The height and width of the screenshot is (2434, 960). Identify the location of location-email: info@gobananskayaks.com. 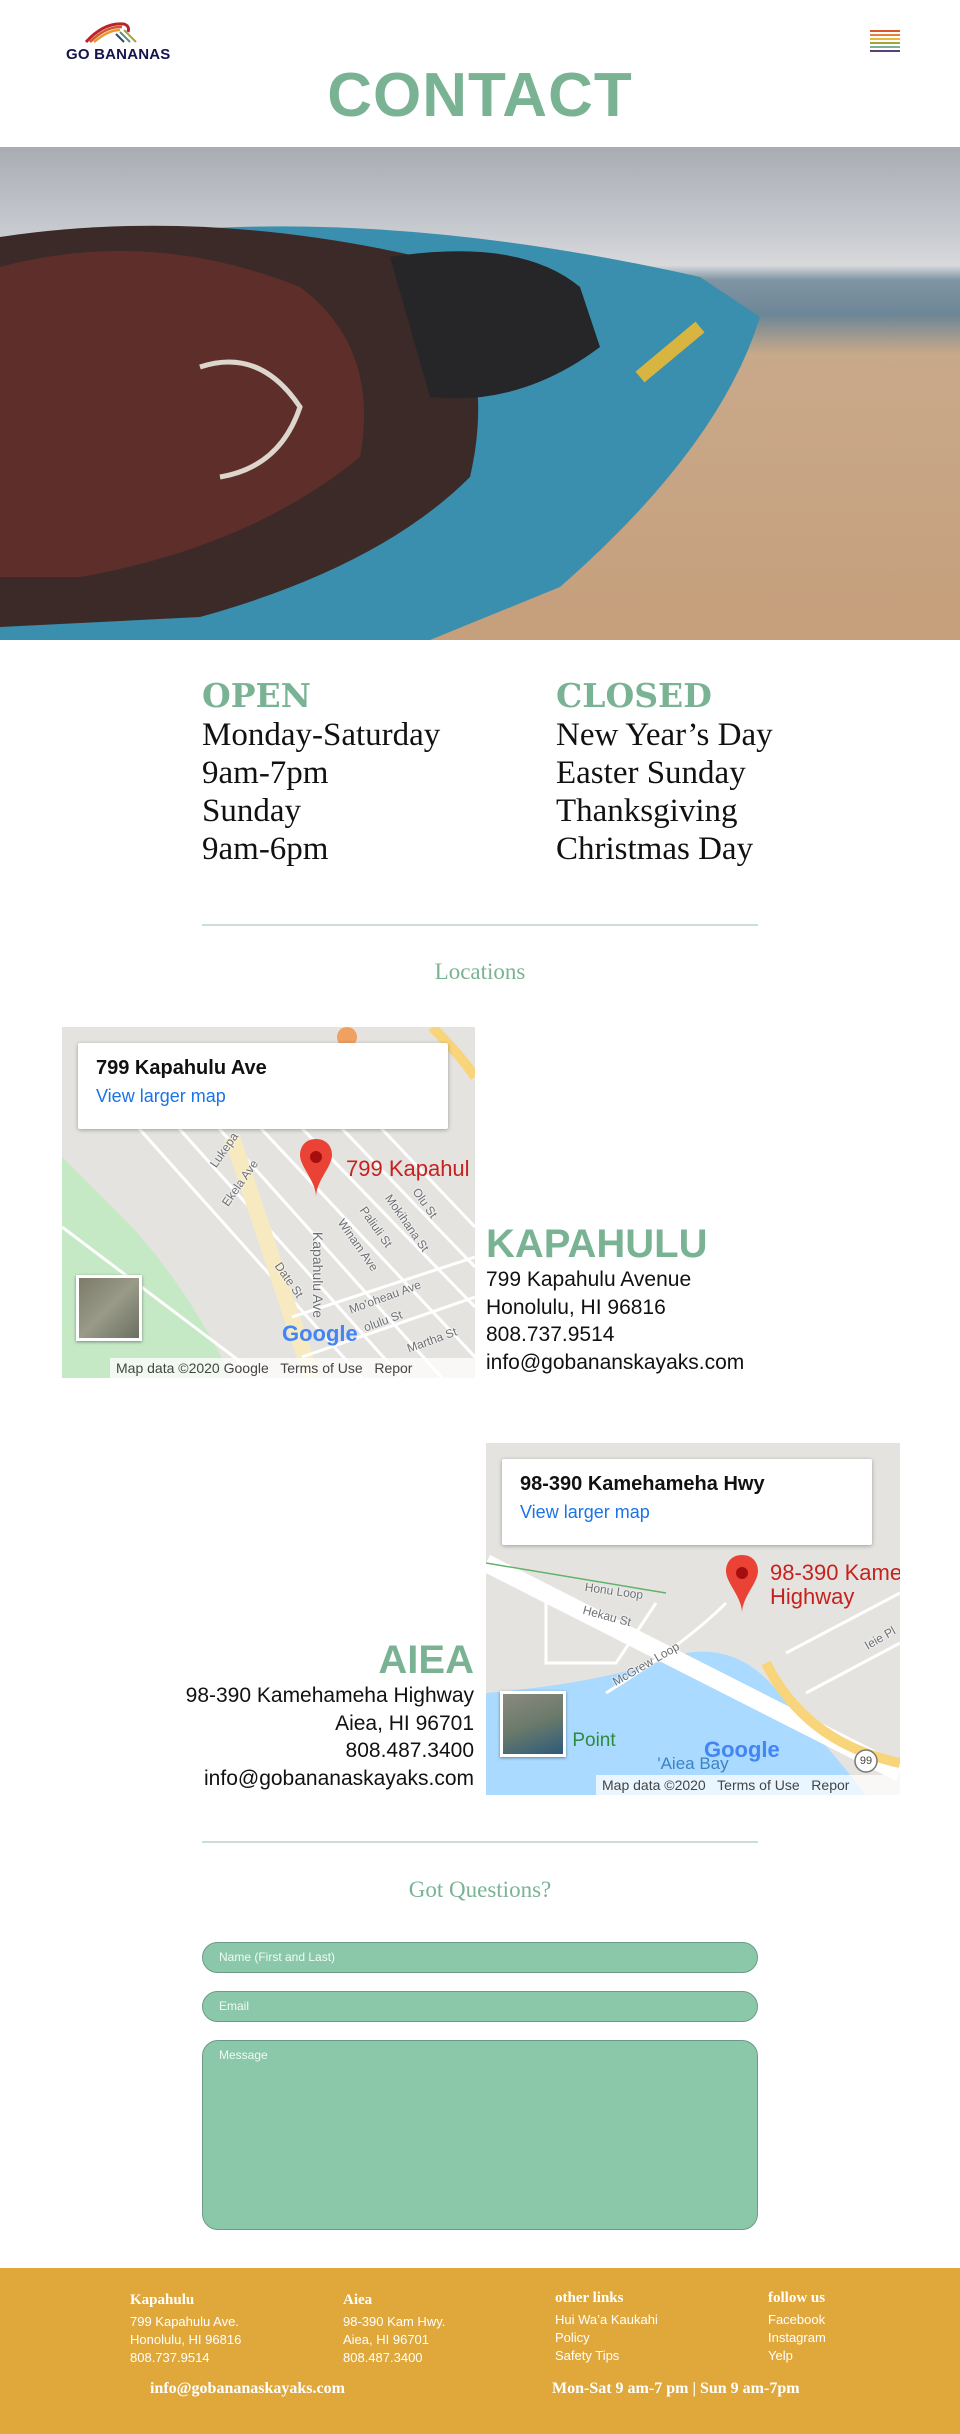
(615, 1363).